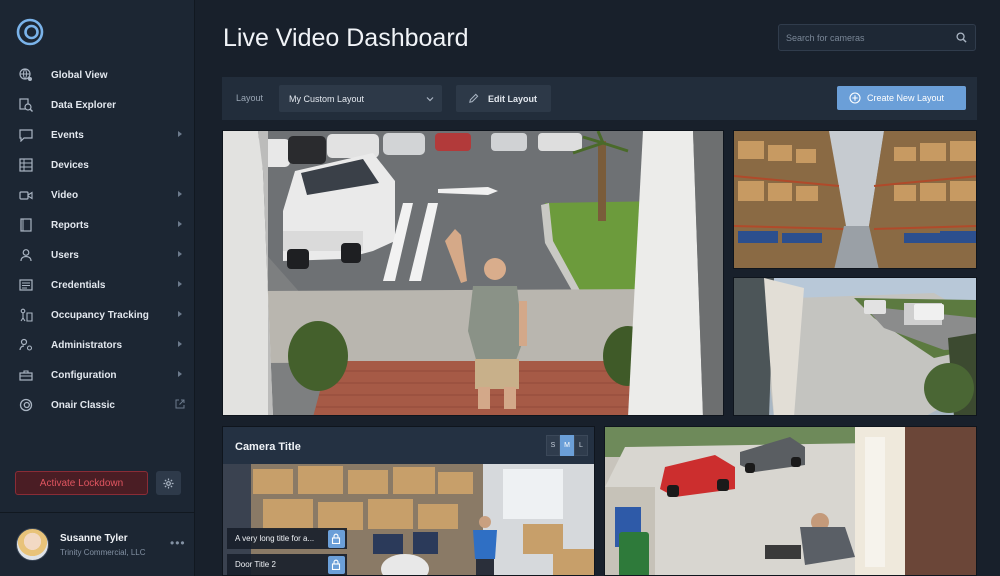  I want to click on activate-lockdown-button: Activate Lockdown, so click(81, 483).